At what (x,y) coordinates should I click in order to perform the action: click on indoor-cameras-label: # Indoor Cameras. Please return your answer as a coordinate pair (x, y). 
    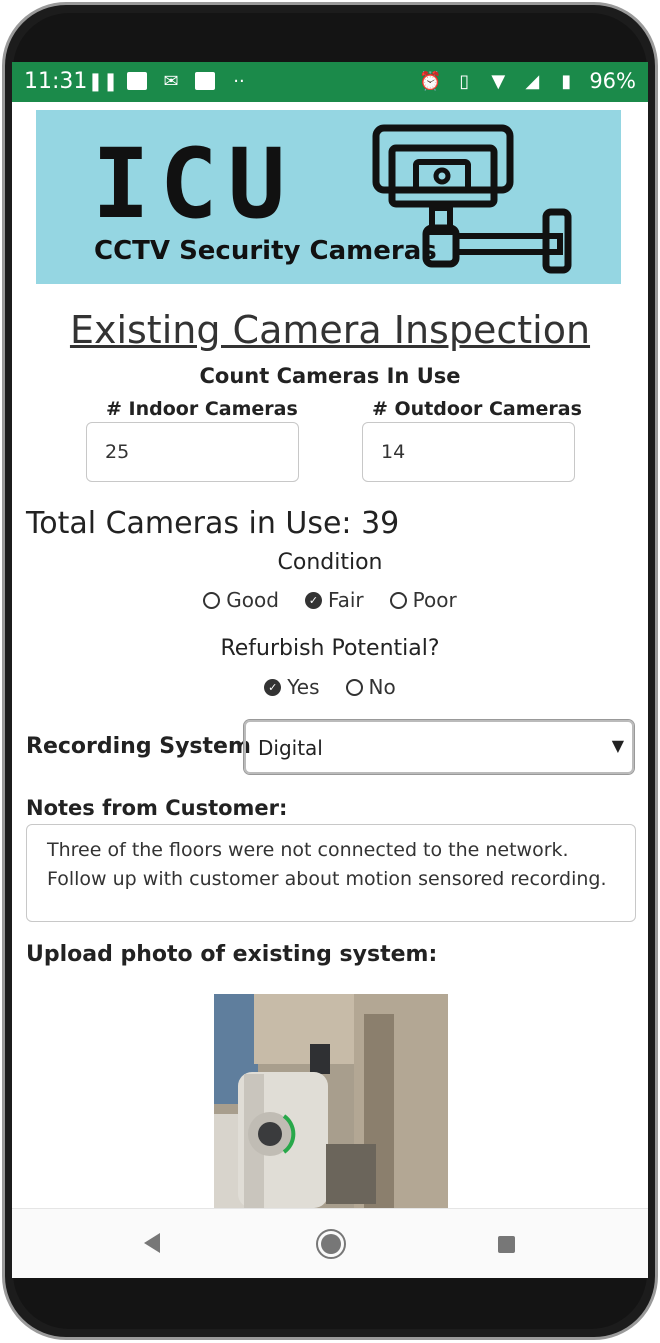
    Looking at the image, I should click on (202, 409).